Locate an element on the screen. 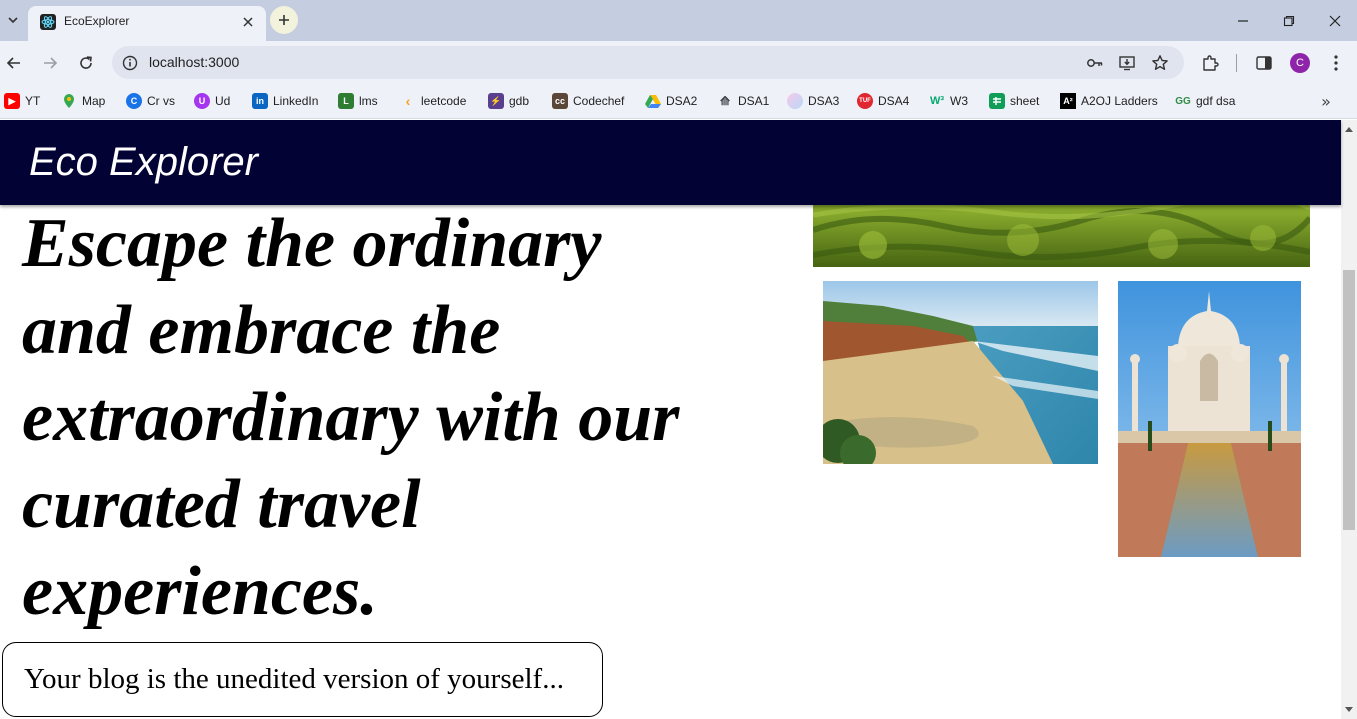  site-header: Eco Explorer is located at coordinates (670, 162).